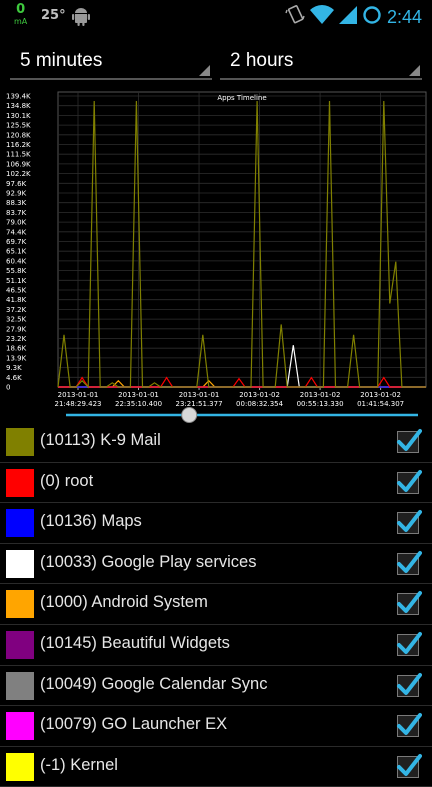  What do you see at coordinates (154, 683) in the screenshot?
I see `app-name: (10049) Google Calendar Sync` at bounding box center [154, 683].